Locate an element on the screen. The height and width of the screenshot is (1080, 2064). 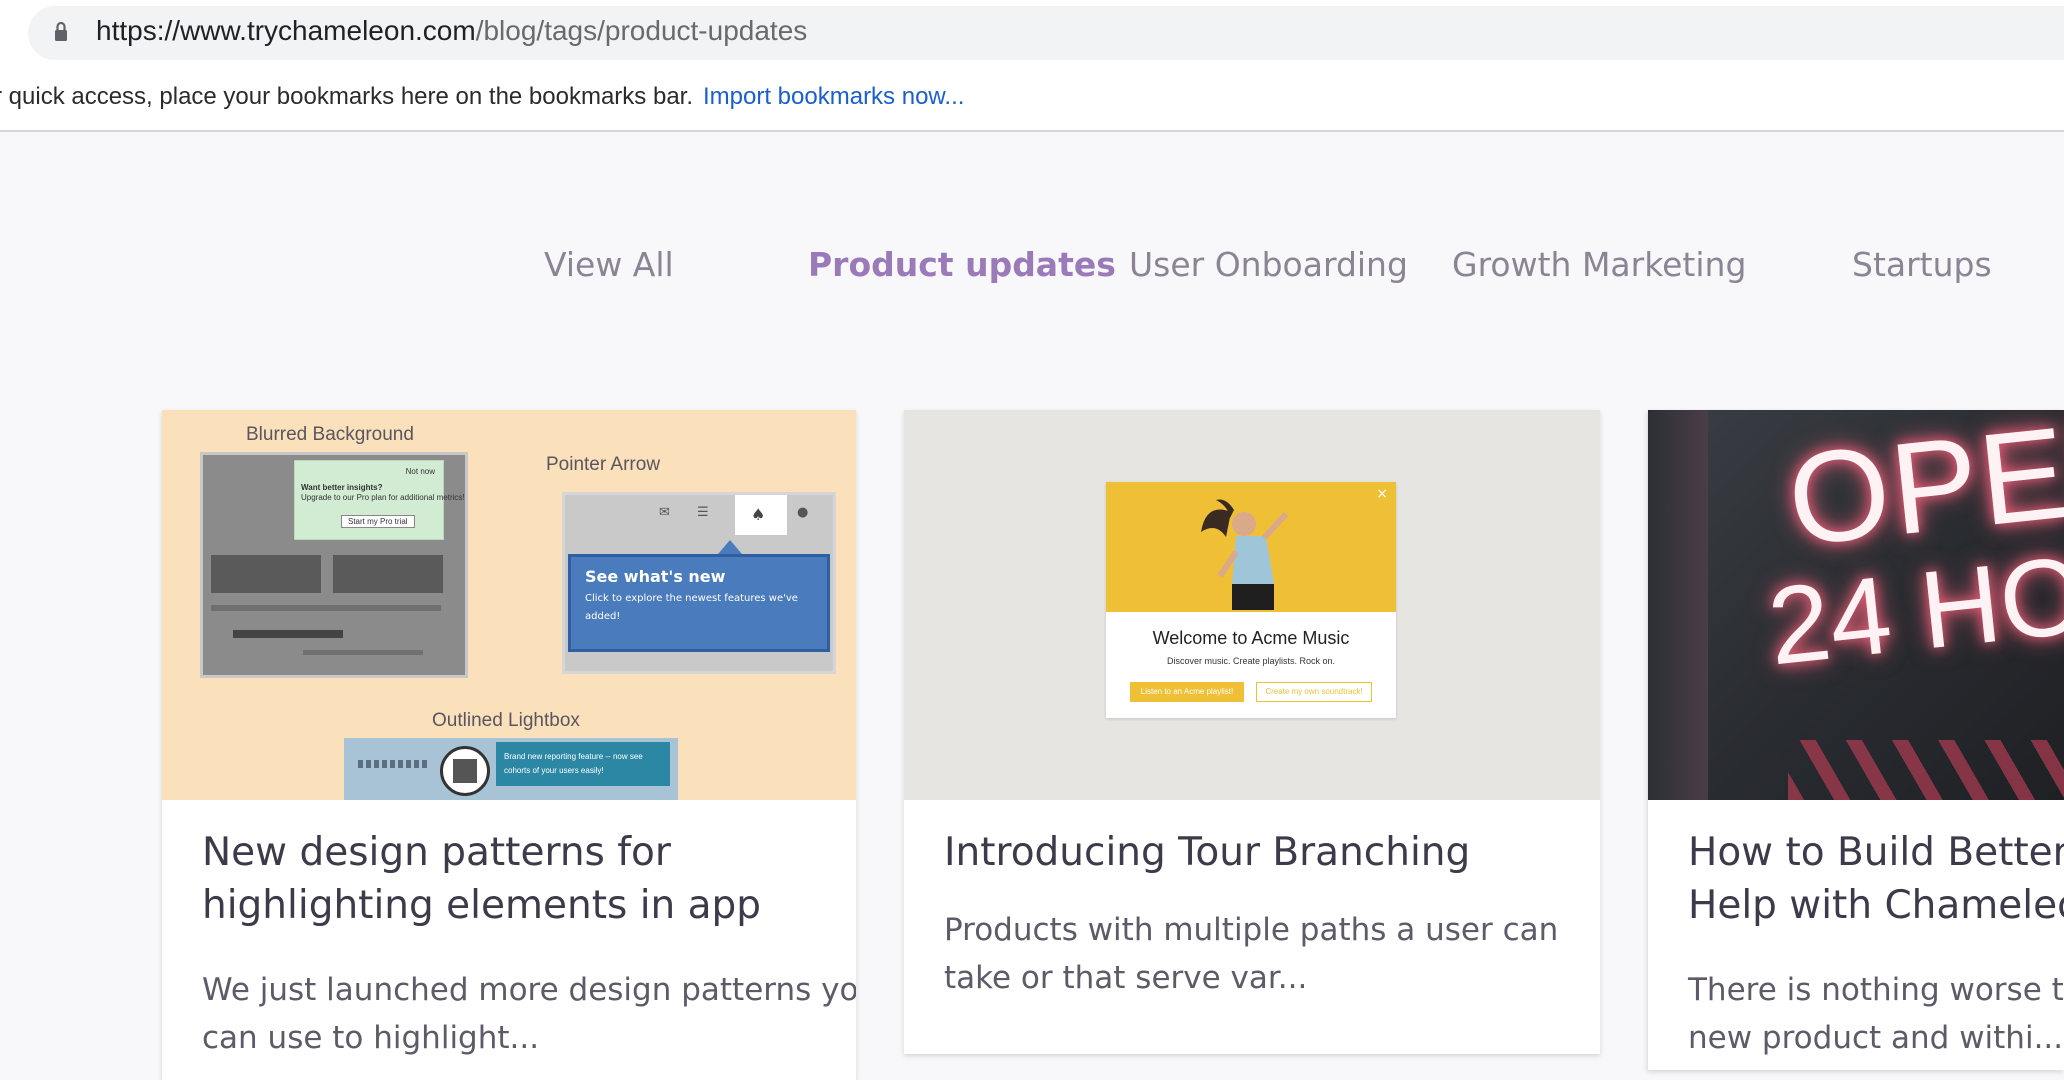
blur-modal-dismiss: Not now is located at coordinates (420, 471).